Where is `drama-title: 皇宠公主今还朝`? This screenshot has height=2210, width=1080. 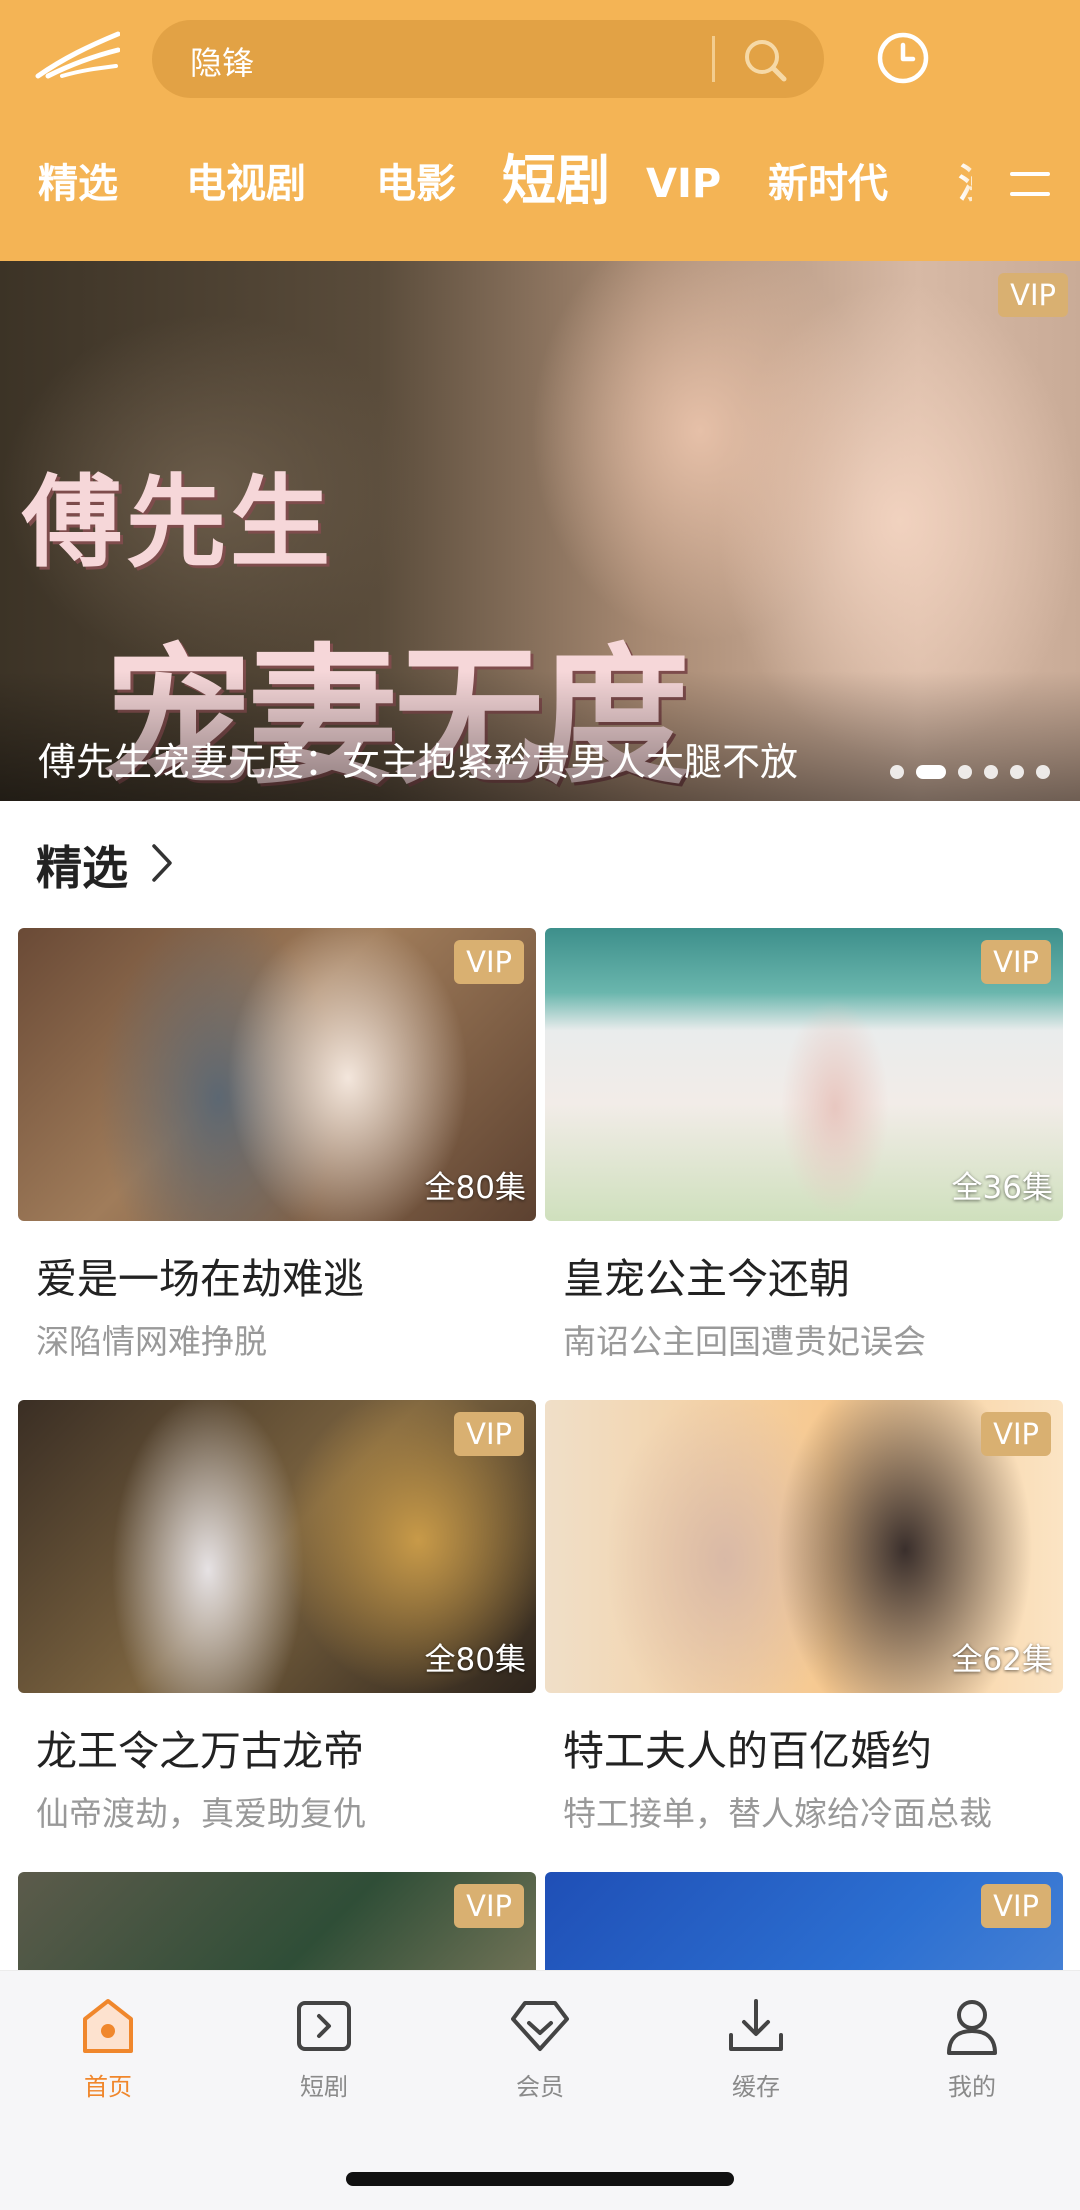 drama-title: 皇宠公主今还朝 is located at coordinates (813, 1275).